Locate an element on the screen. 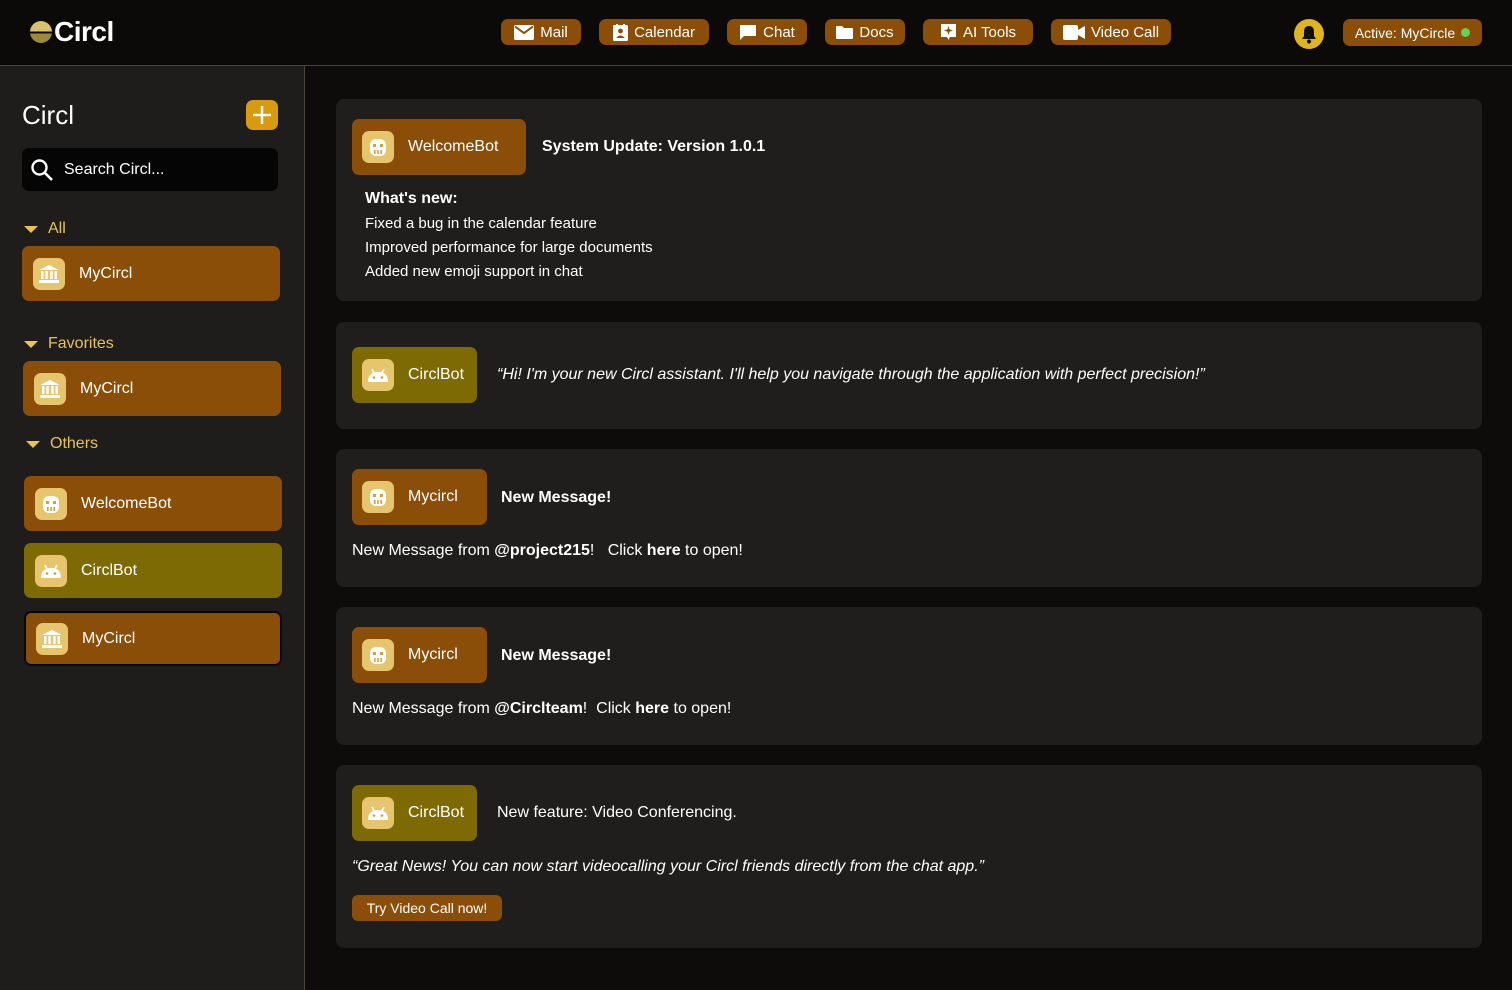 Image resolution: width=1512 pixels, height=990 pixels. nav-chat-button: Chat is located at coordinates (767, 32).